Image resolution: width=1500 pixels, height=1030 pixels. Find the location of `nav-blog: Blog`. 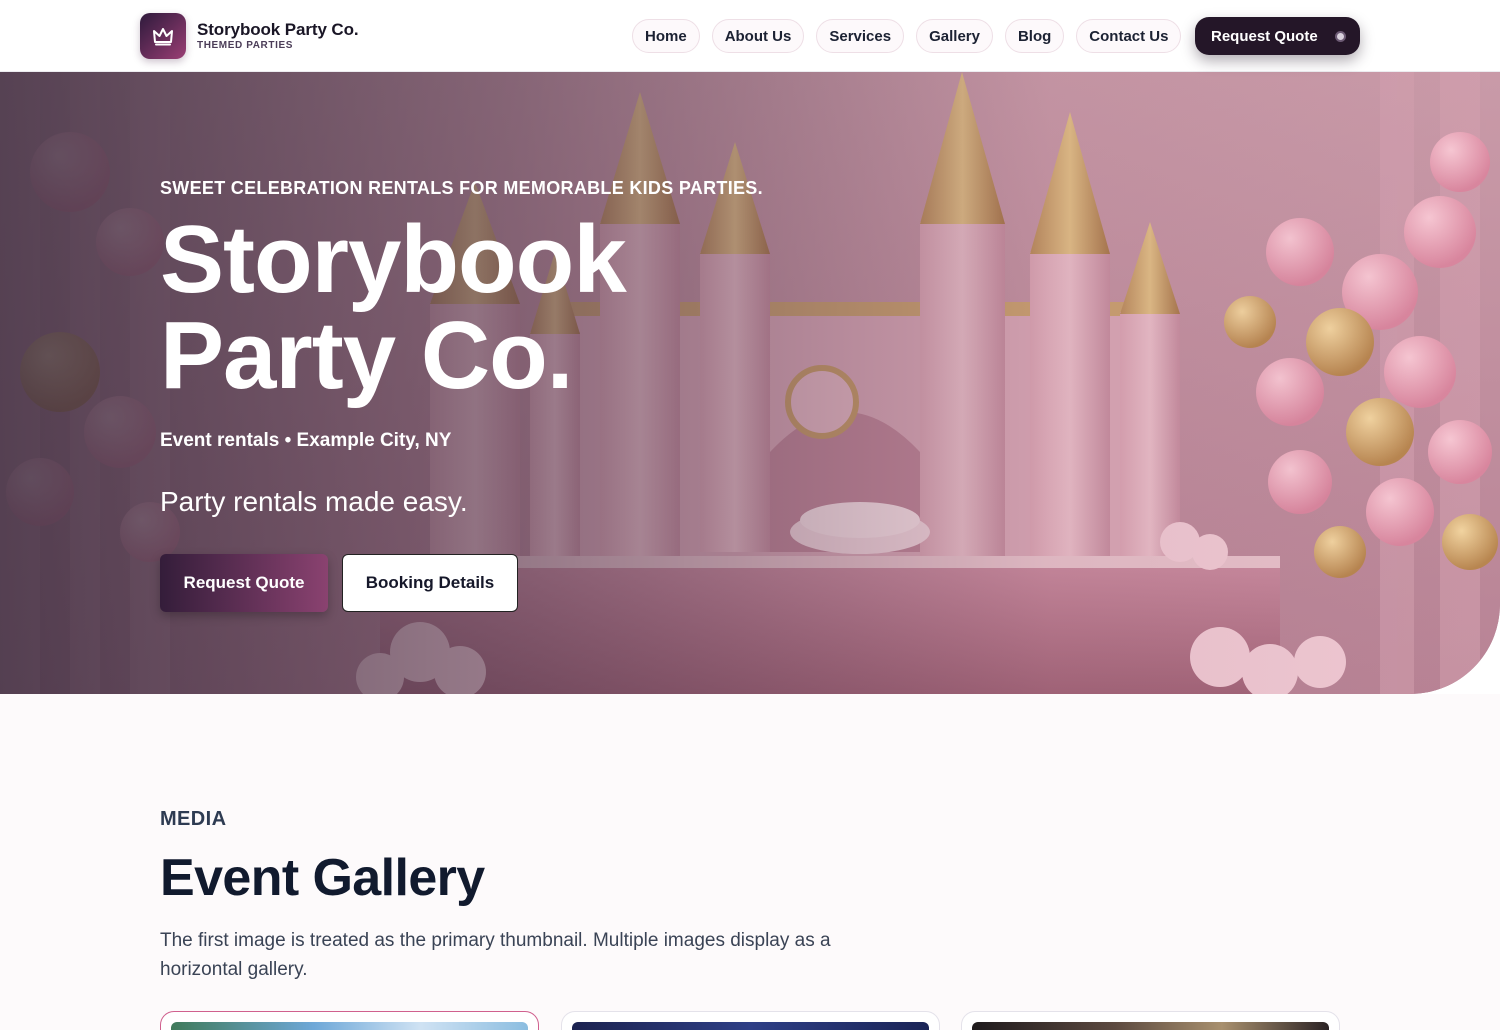

nav-blog: Blog is located at coordinates (1034, 36).